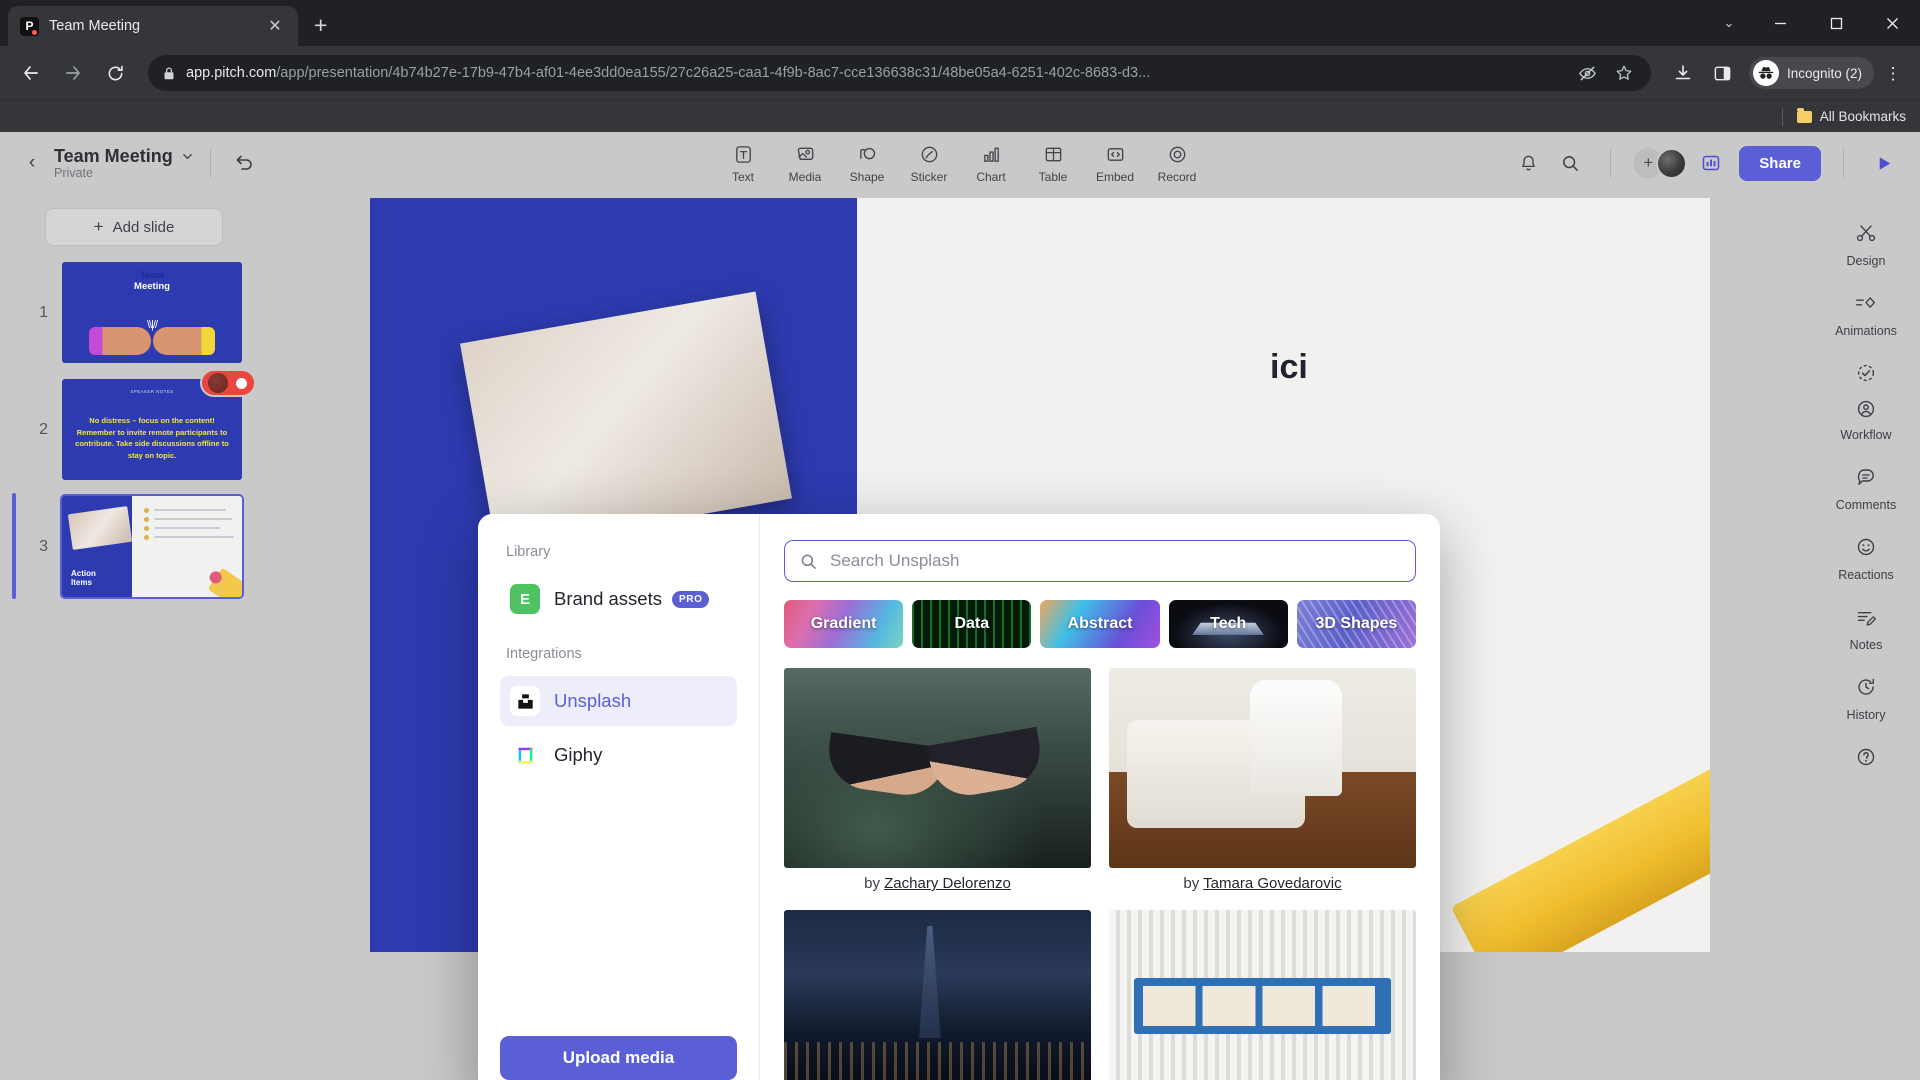 This screenshot has height=1080, width=1920. What do you see at coordinates (73, 73) in the screenshot?
I see `forward-arrow-icon` at bounding box center [73, 73].